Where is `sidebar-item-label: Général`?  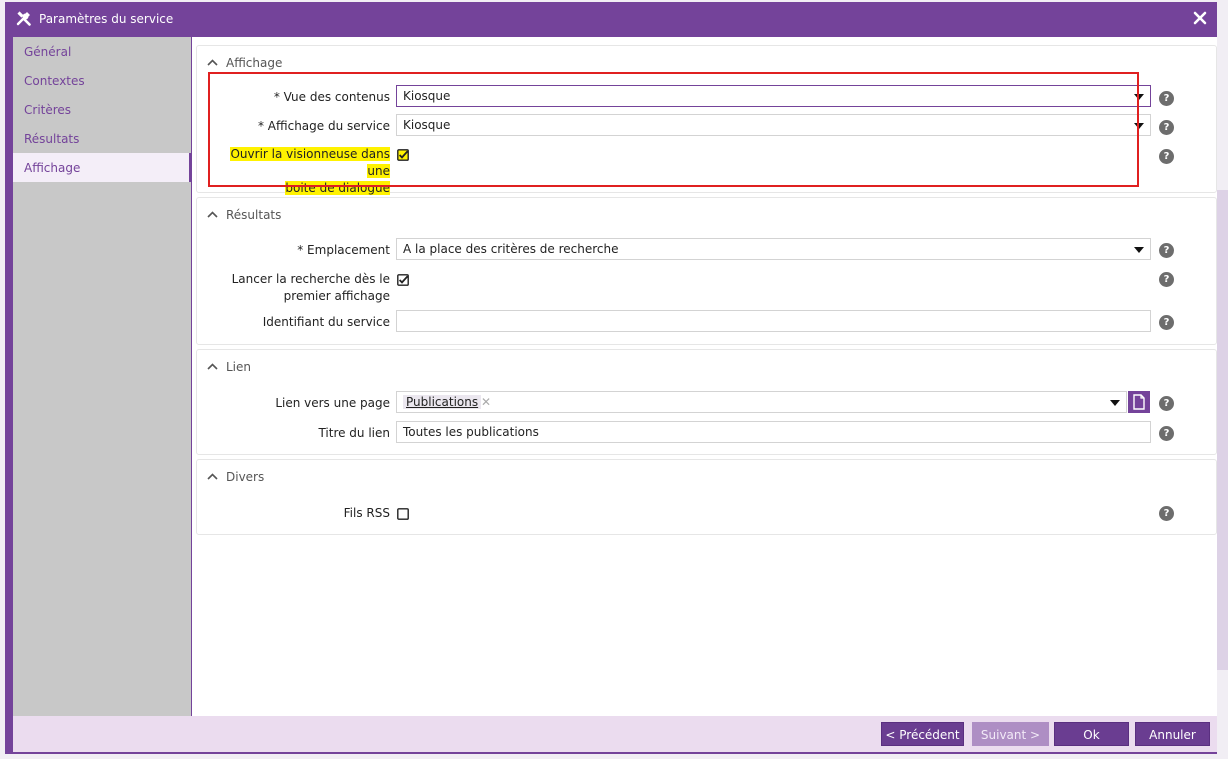
sidebar-item-label: Général is located at coordinates (48, 52).